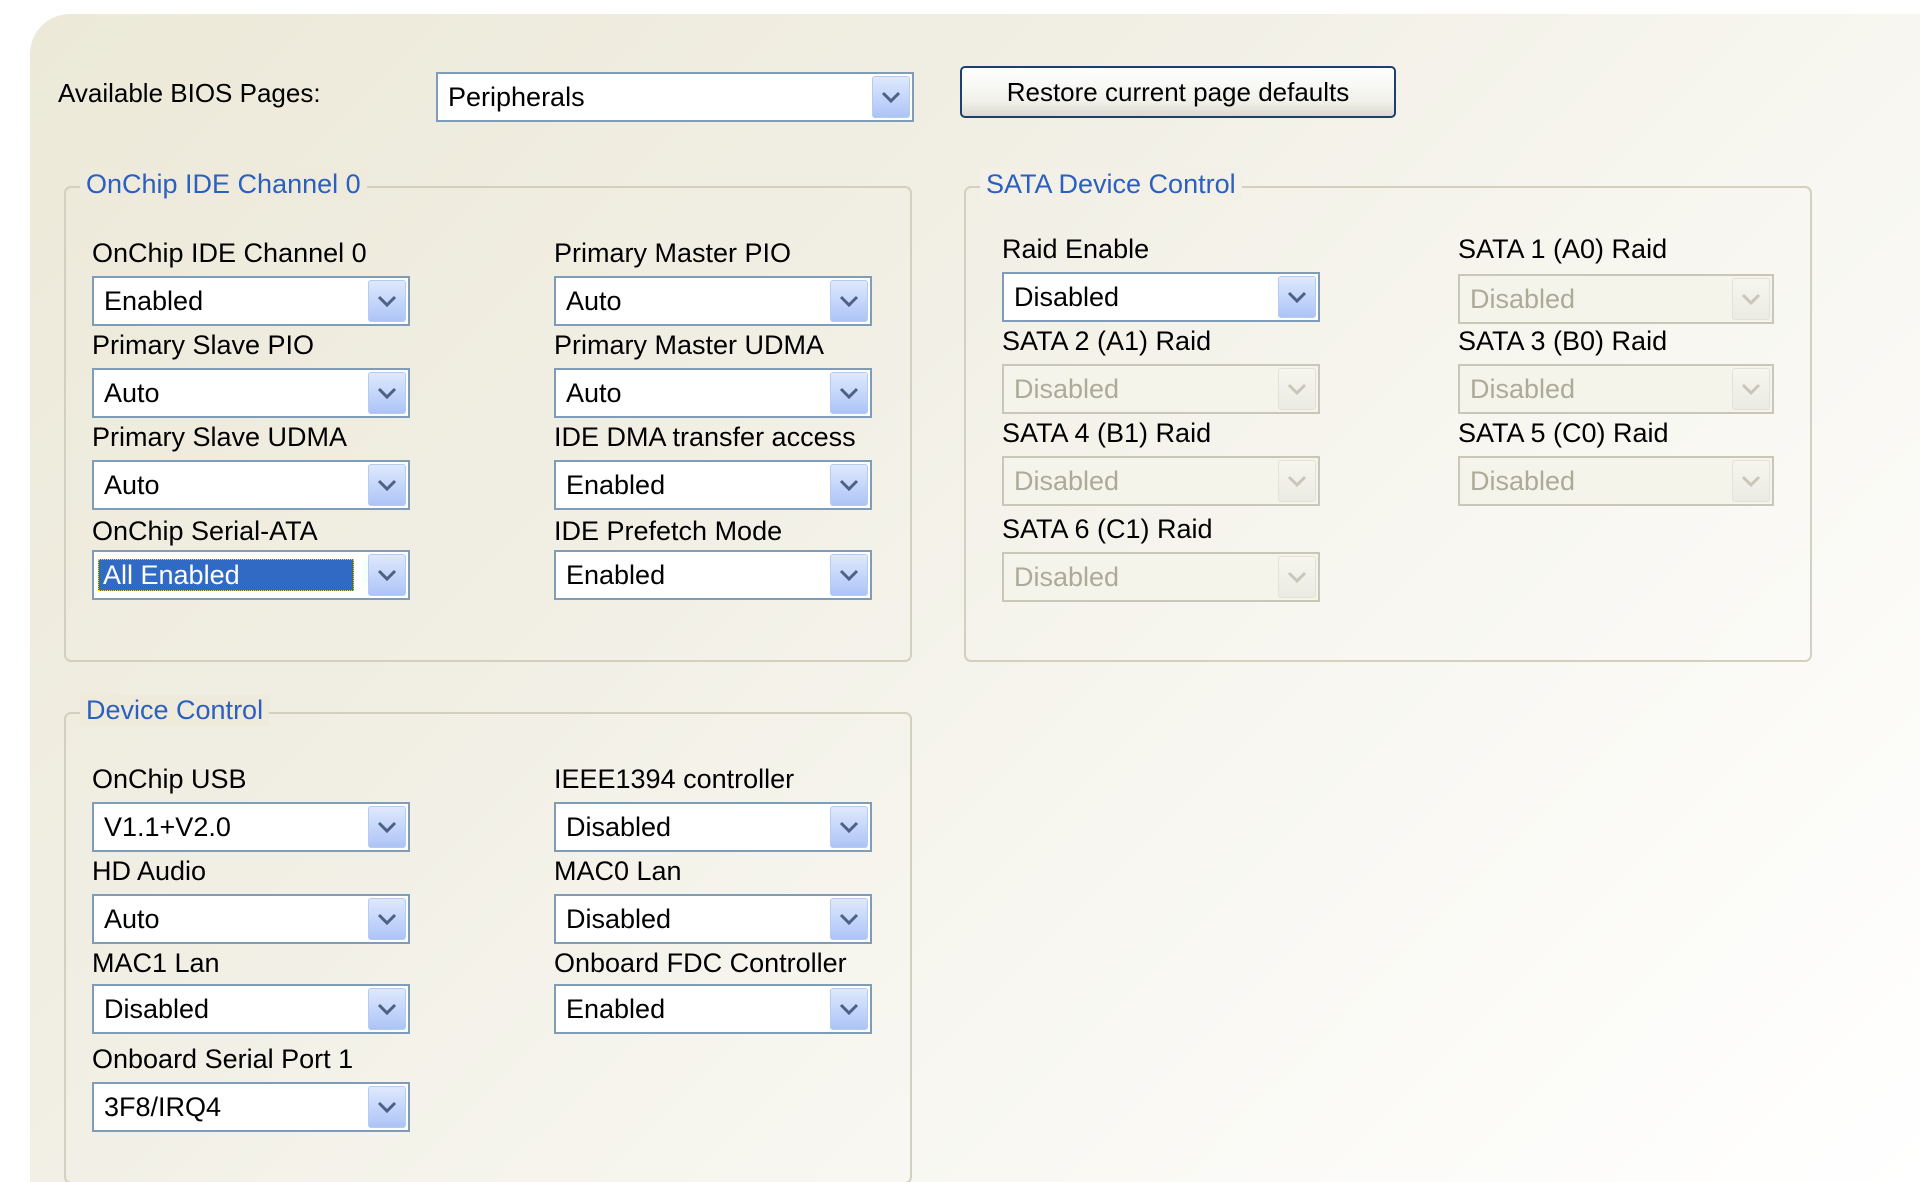 The height and width of the screenshot is (1182, 1920). What do you see at coordinates (251, 393) in the screenshot?
I see `primary-slave-pio-select: Auto` at bounding box center [251, 393].